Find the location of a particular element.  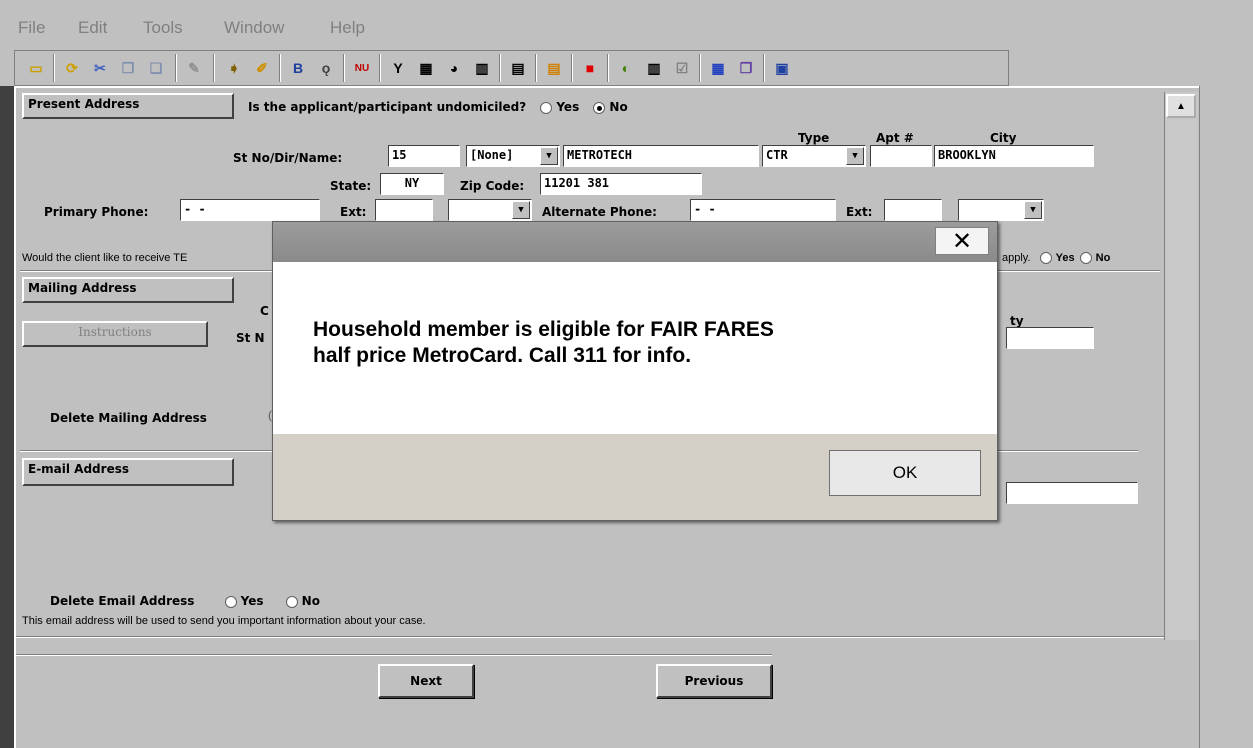

open-folder-icon: ▭ is located at coordinates (36, 68).